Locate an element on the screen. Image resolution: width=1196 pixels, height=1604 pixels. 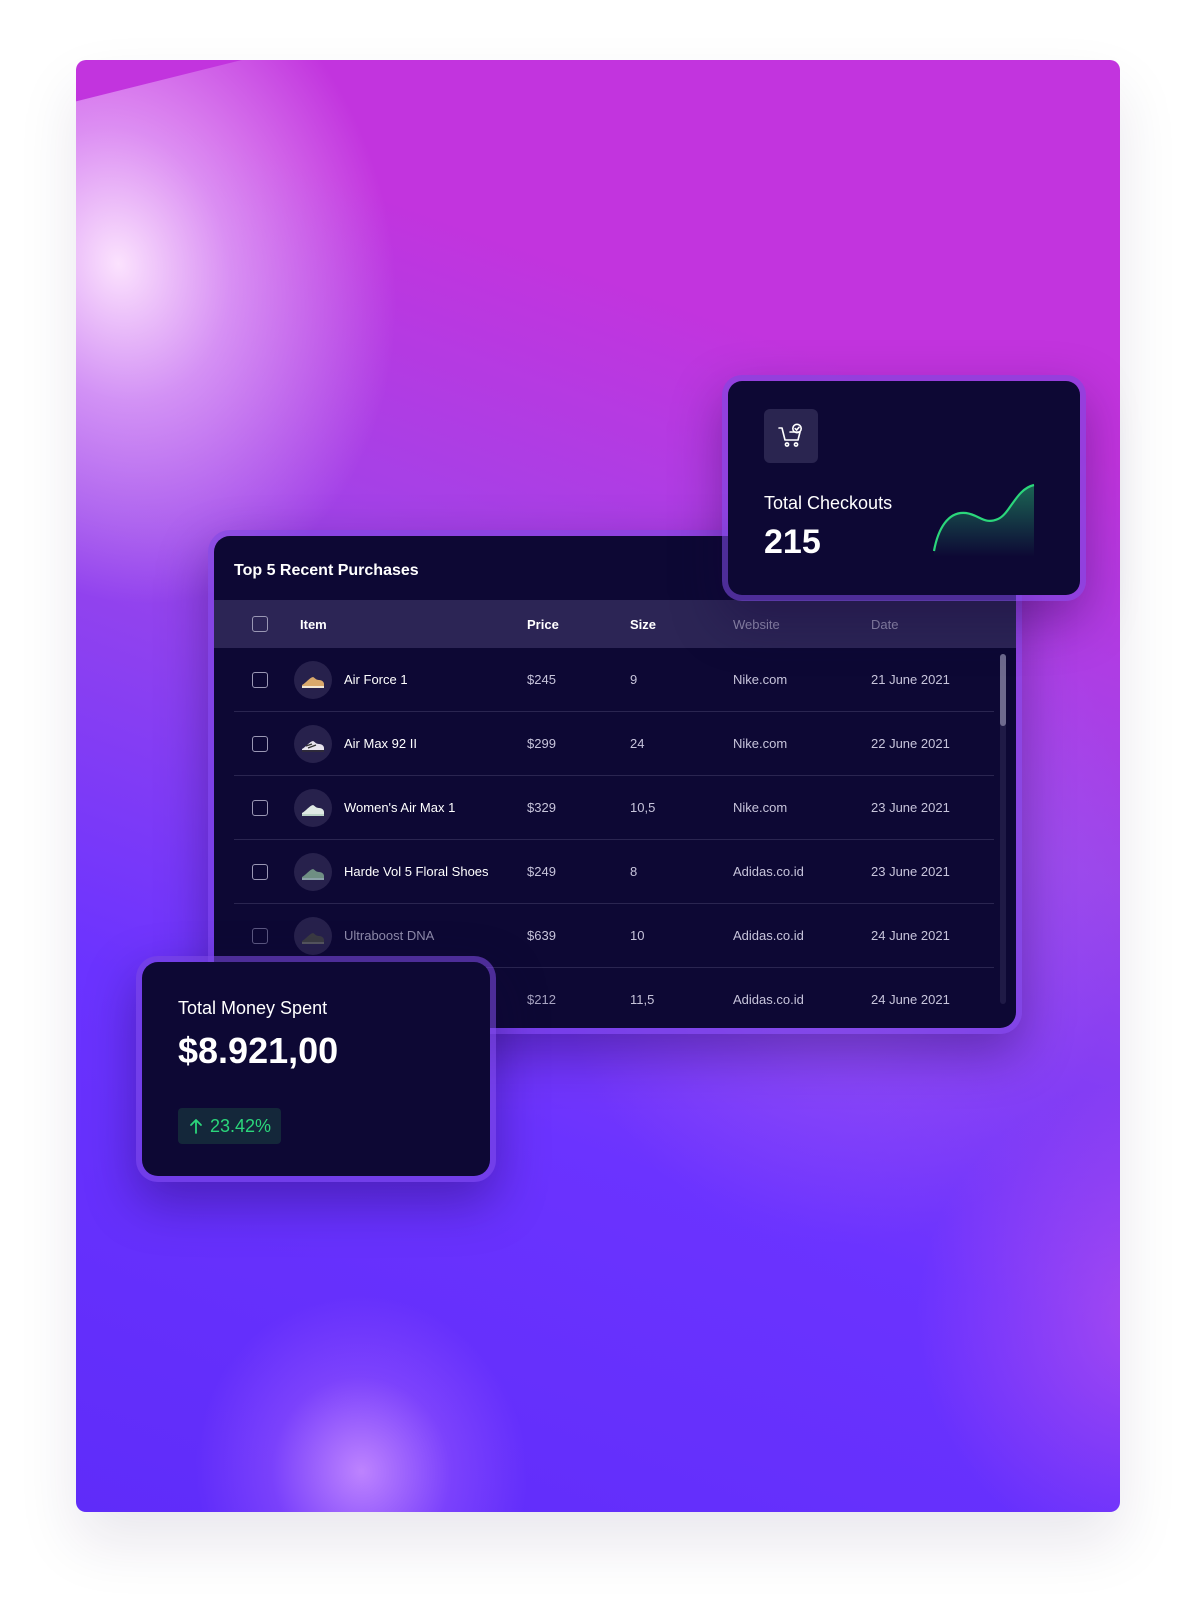
item-size: 9 is located at coordinates (634, 679).